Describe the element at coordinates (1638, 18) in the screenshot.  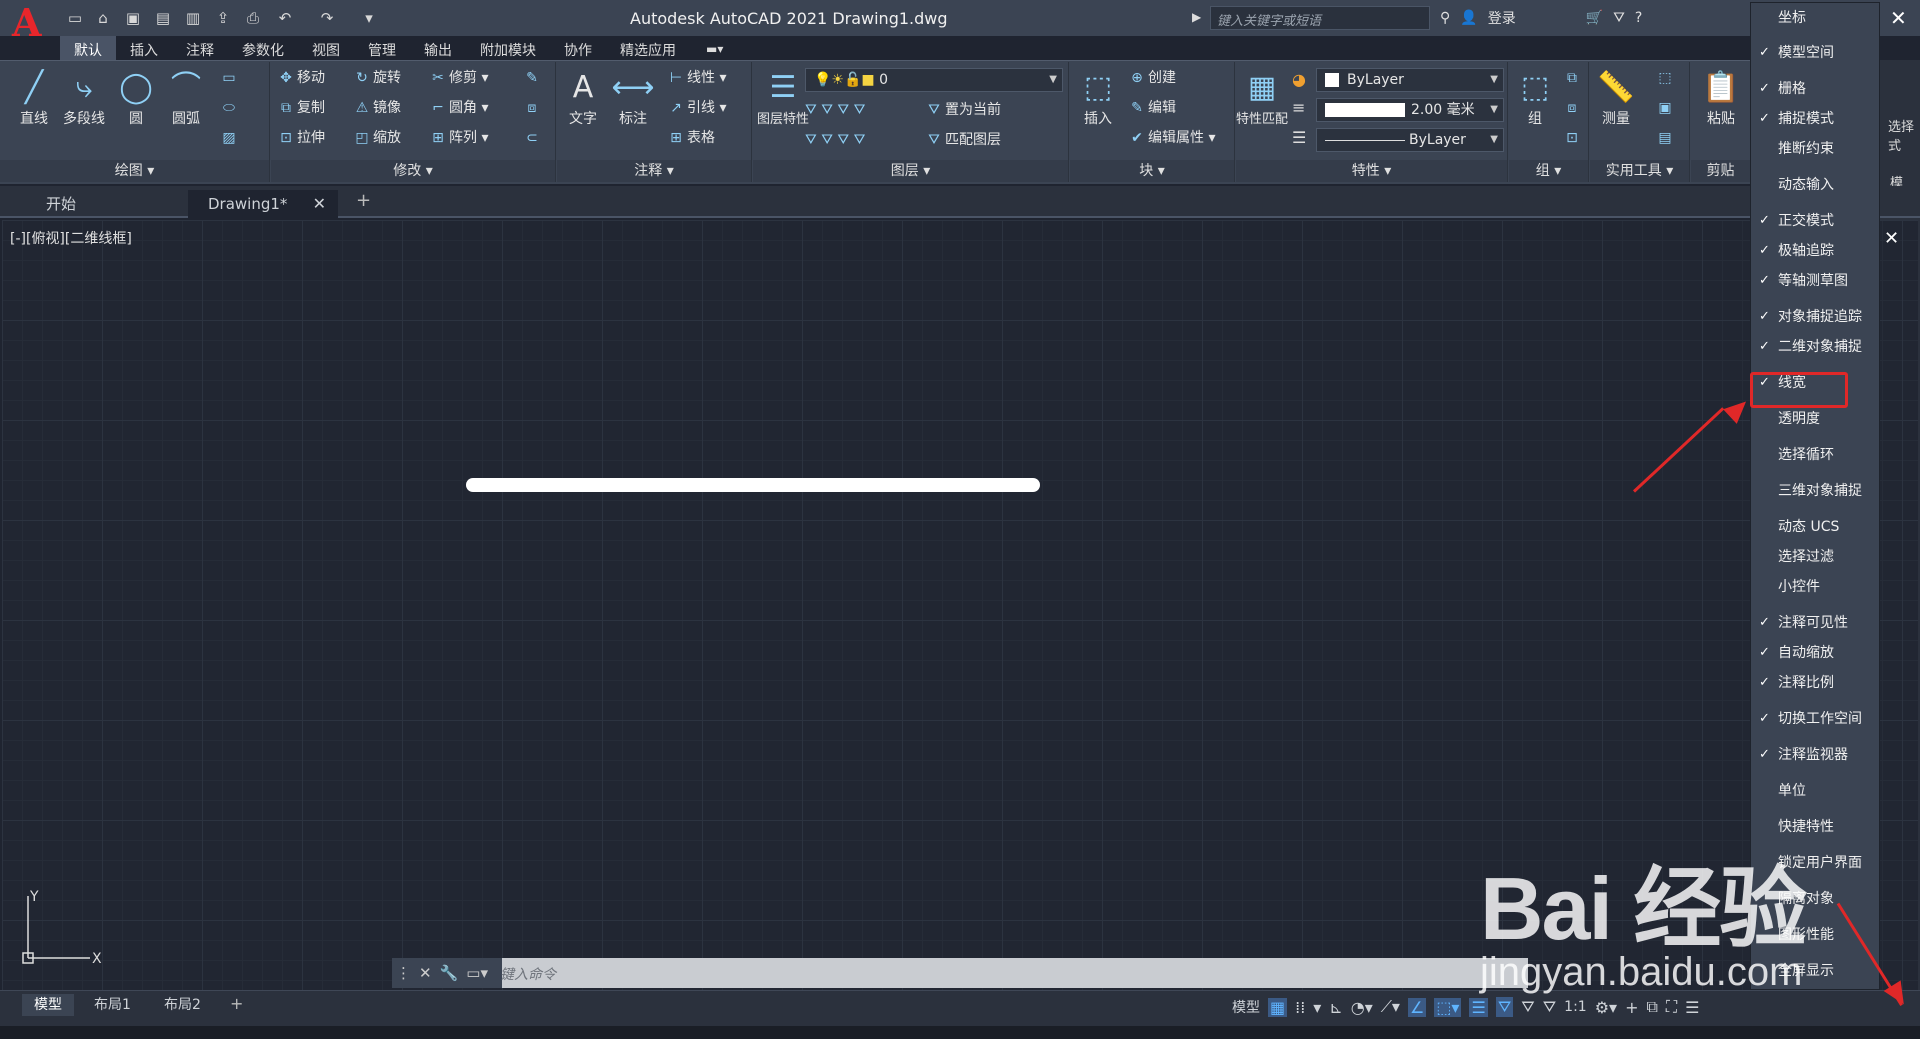
I see `help-icon: ?` at that location.